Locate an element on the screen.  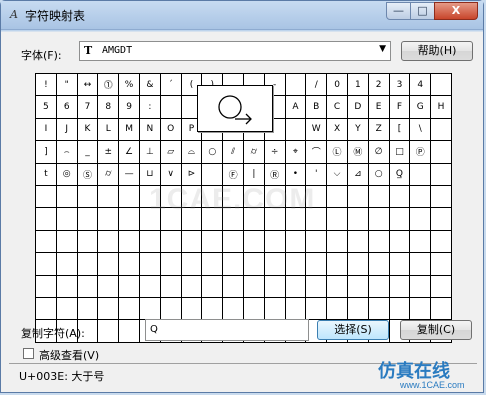
character-cell: 8 is located at coordinates (109, 107).